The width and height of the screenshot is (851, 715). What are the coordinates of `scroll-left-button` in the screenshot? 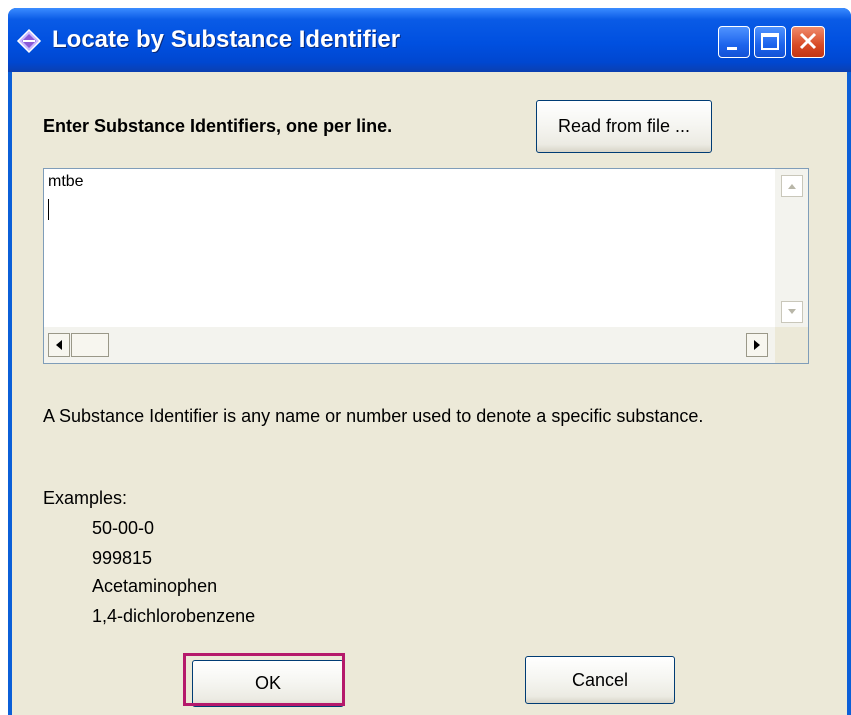 It's located at (59, 345).